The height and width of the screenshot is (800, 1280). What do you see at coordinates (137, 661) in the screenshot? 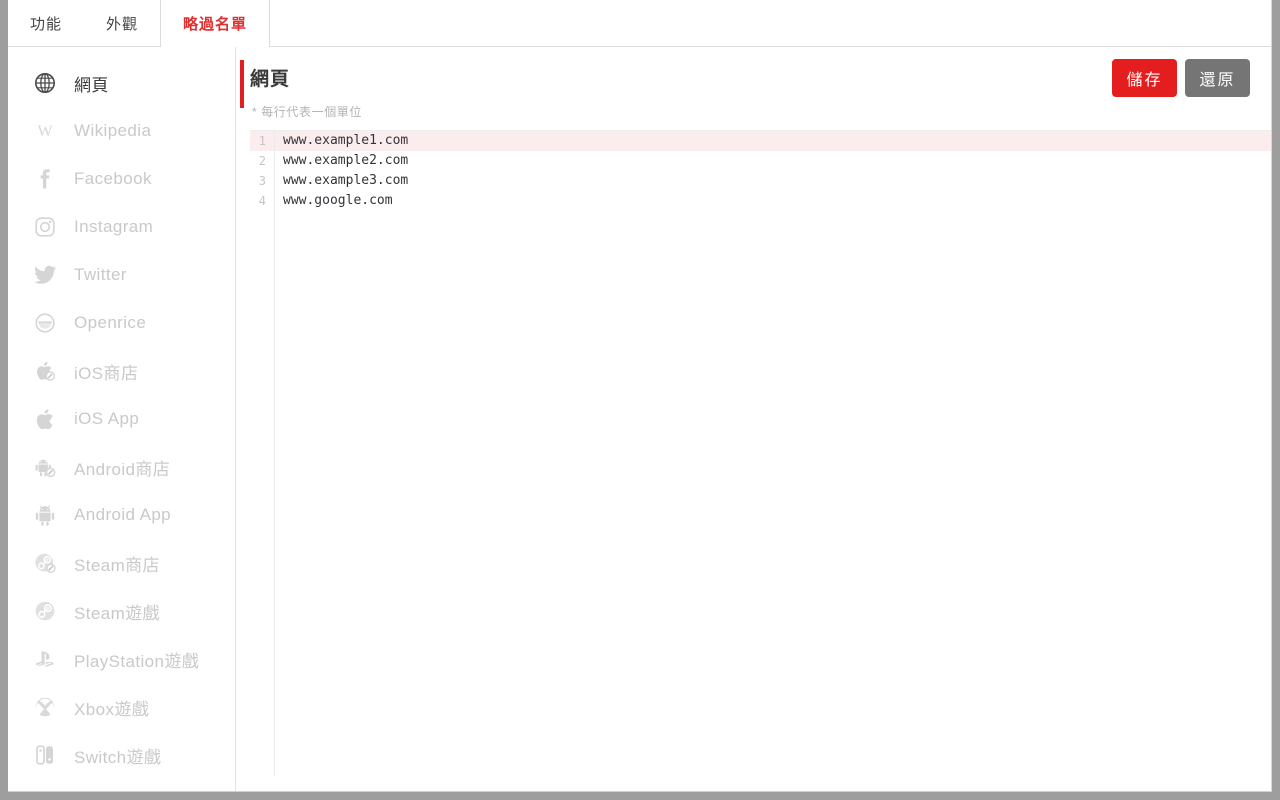
I see `sidebar-item-label: PlayStation遊戲` at bounding box center [137, 661].